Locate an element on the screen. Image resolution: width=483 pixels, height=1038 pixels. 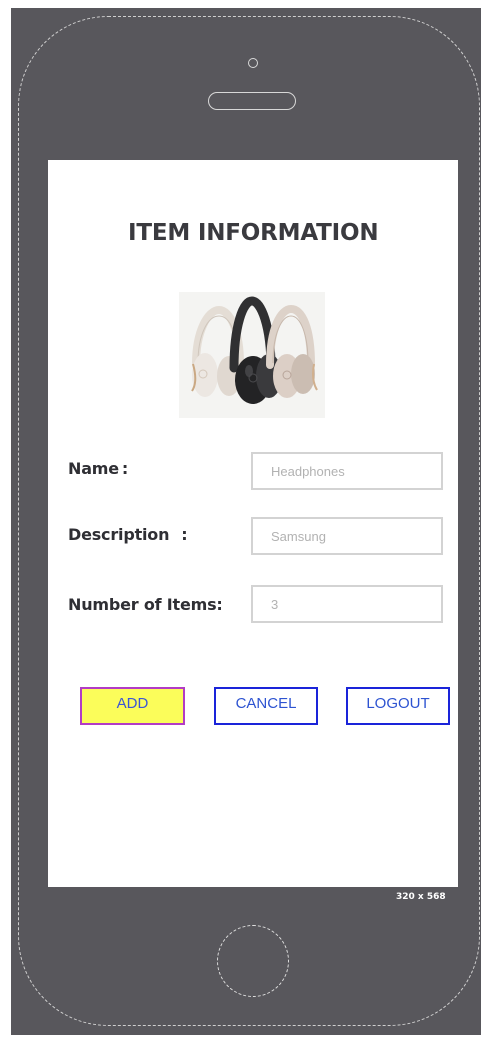
front-camera-icon is located at coordinates (253, 63).